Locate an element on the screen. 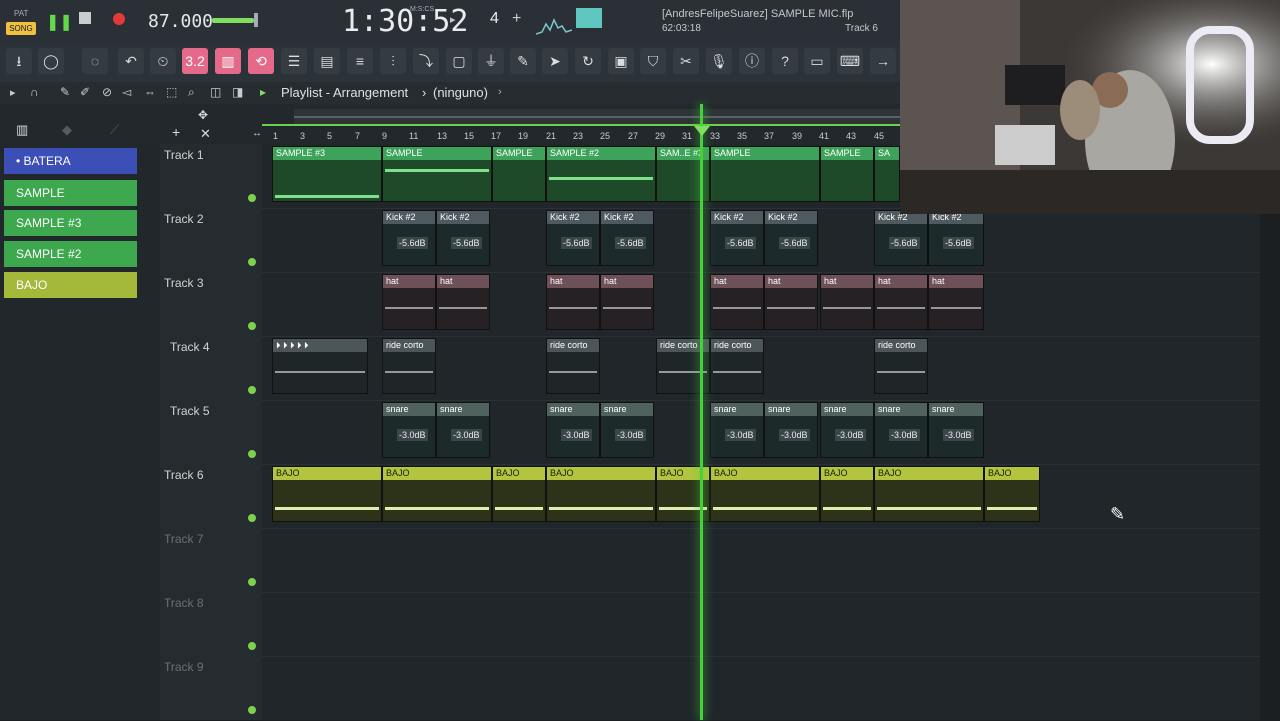 The height and width of the screenshot is (721, 1280). master-volume-slider is located at coordinates (233, 20).